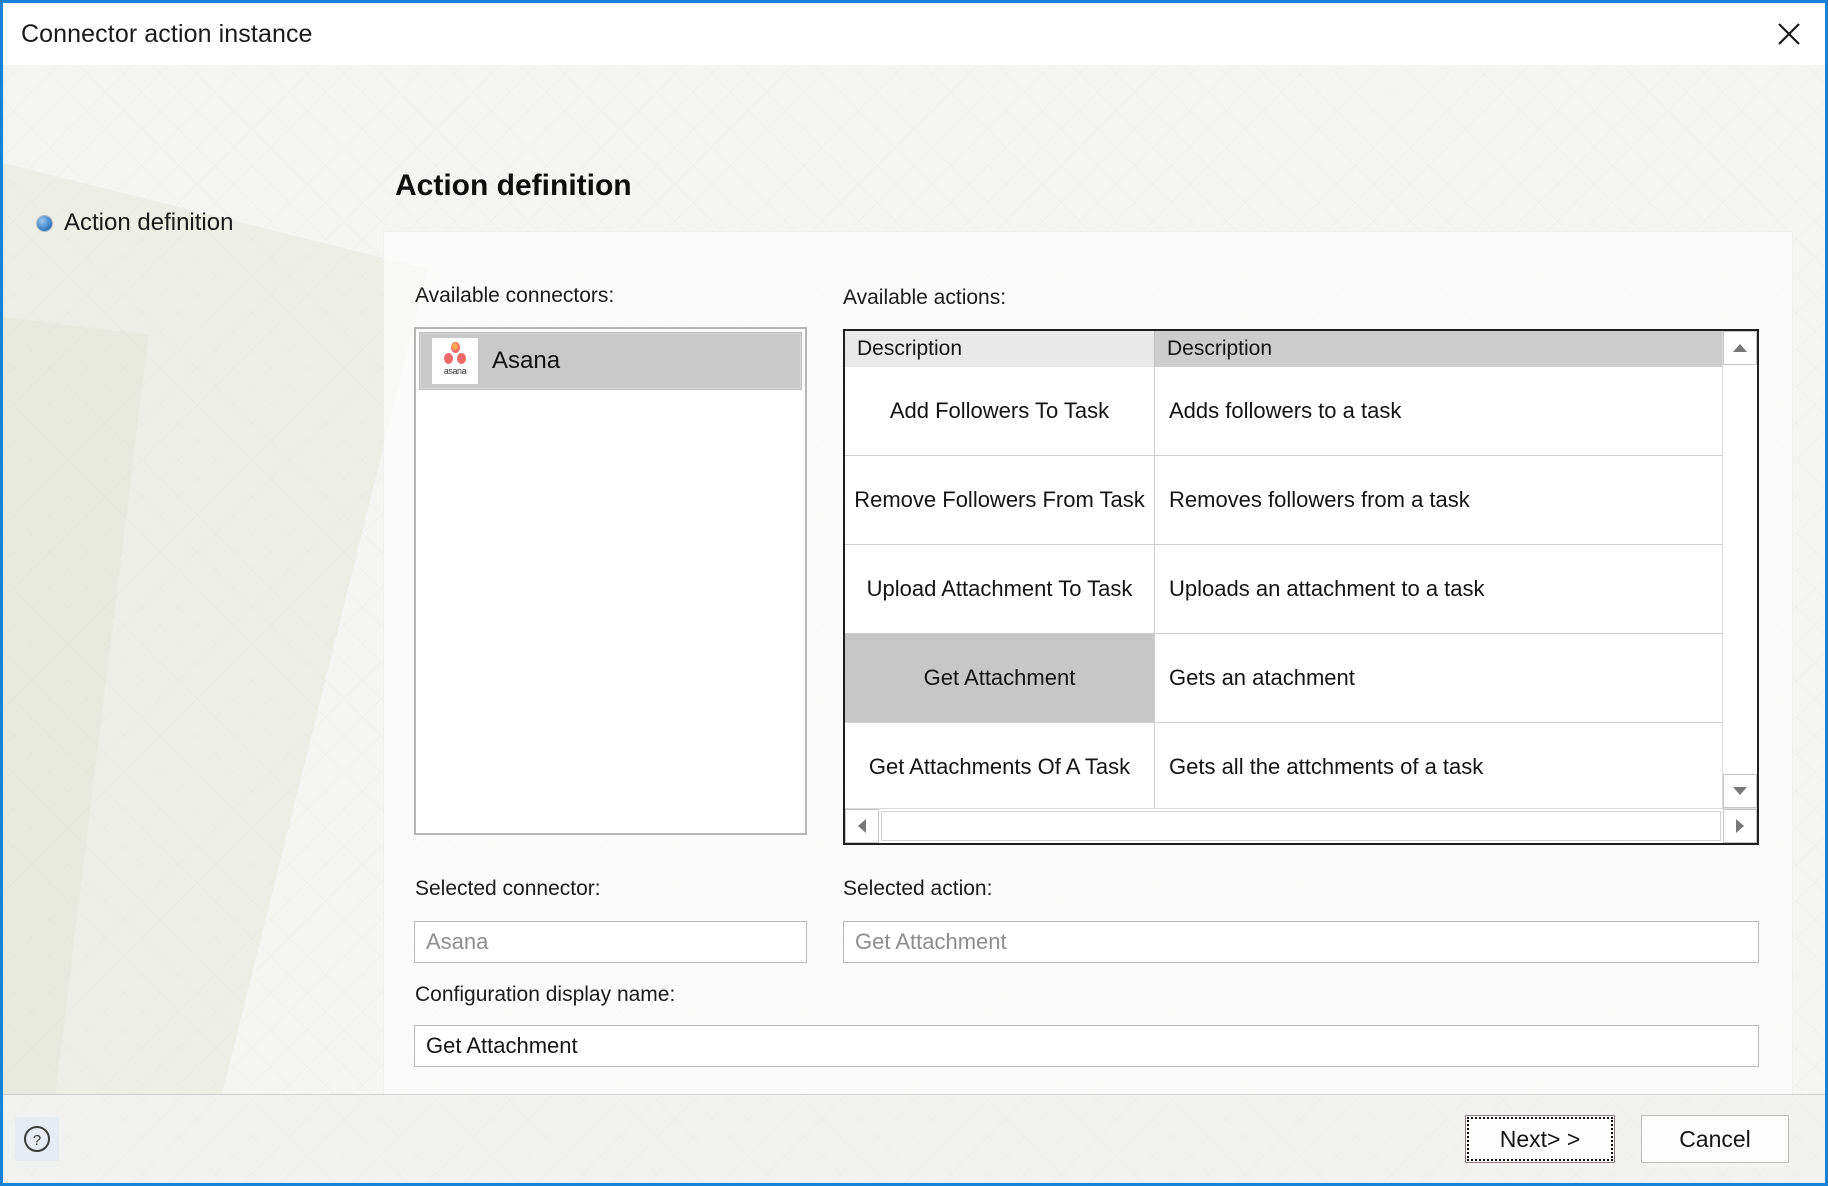 The width and height of the screenshot is (1828, 1186). Describe the element at coordinates (1715, 1139) in the screenshot. I see `cancel-button: Cancel` at that location.